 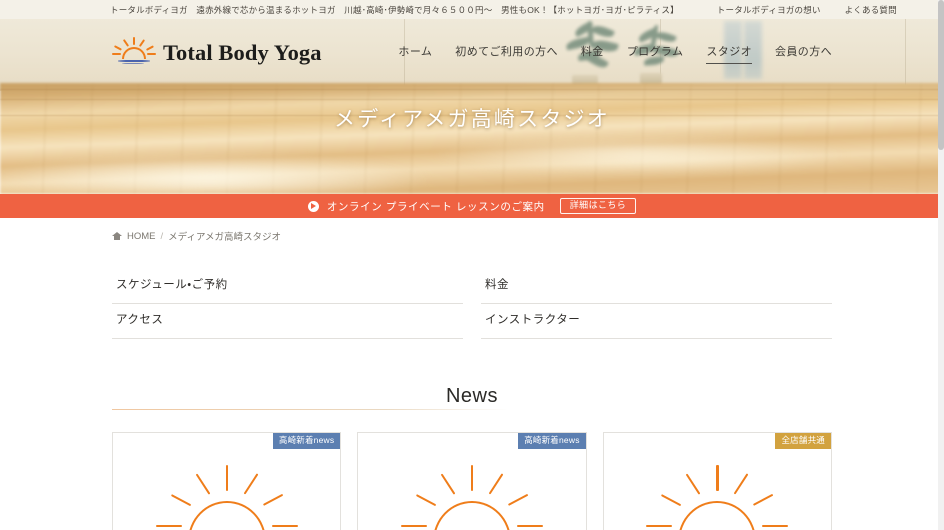 What do you see at coordinates (313, 206) in the screenshot?
I see `play-circle-icon` at bounding box center [313, 206].